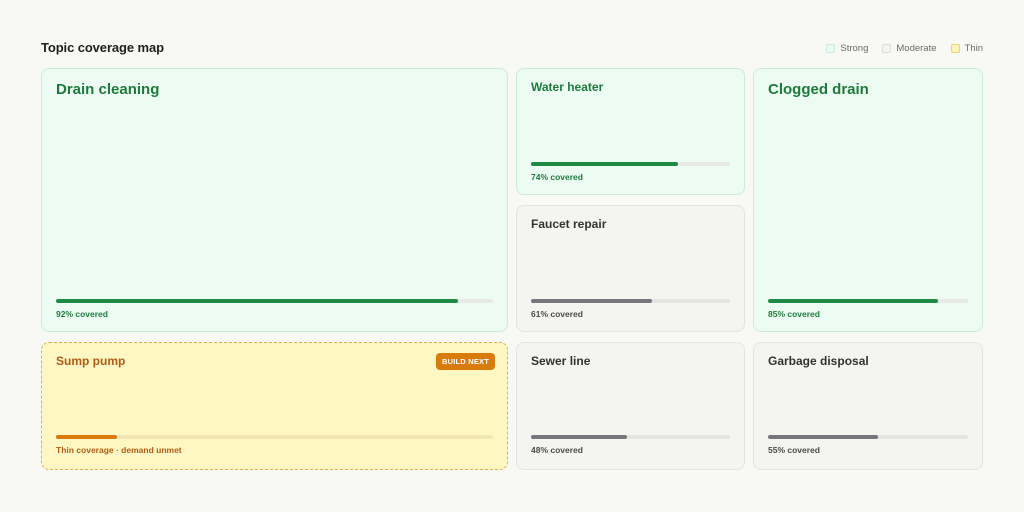 This screenshot has height=512, width=1024. What do you see at coordinates (630, 406) in the screenshot?
I see `topic-card-sewer-line: Sewer line 48% covered` at bounding box center [630, 406].